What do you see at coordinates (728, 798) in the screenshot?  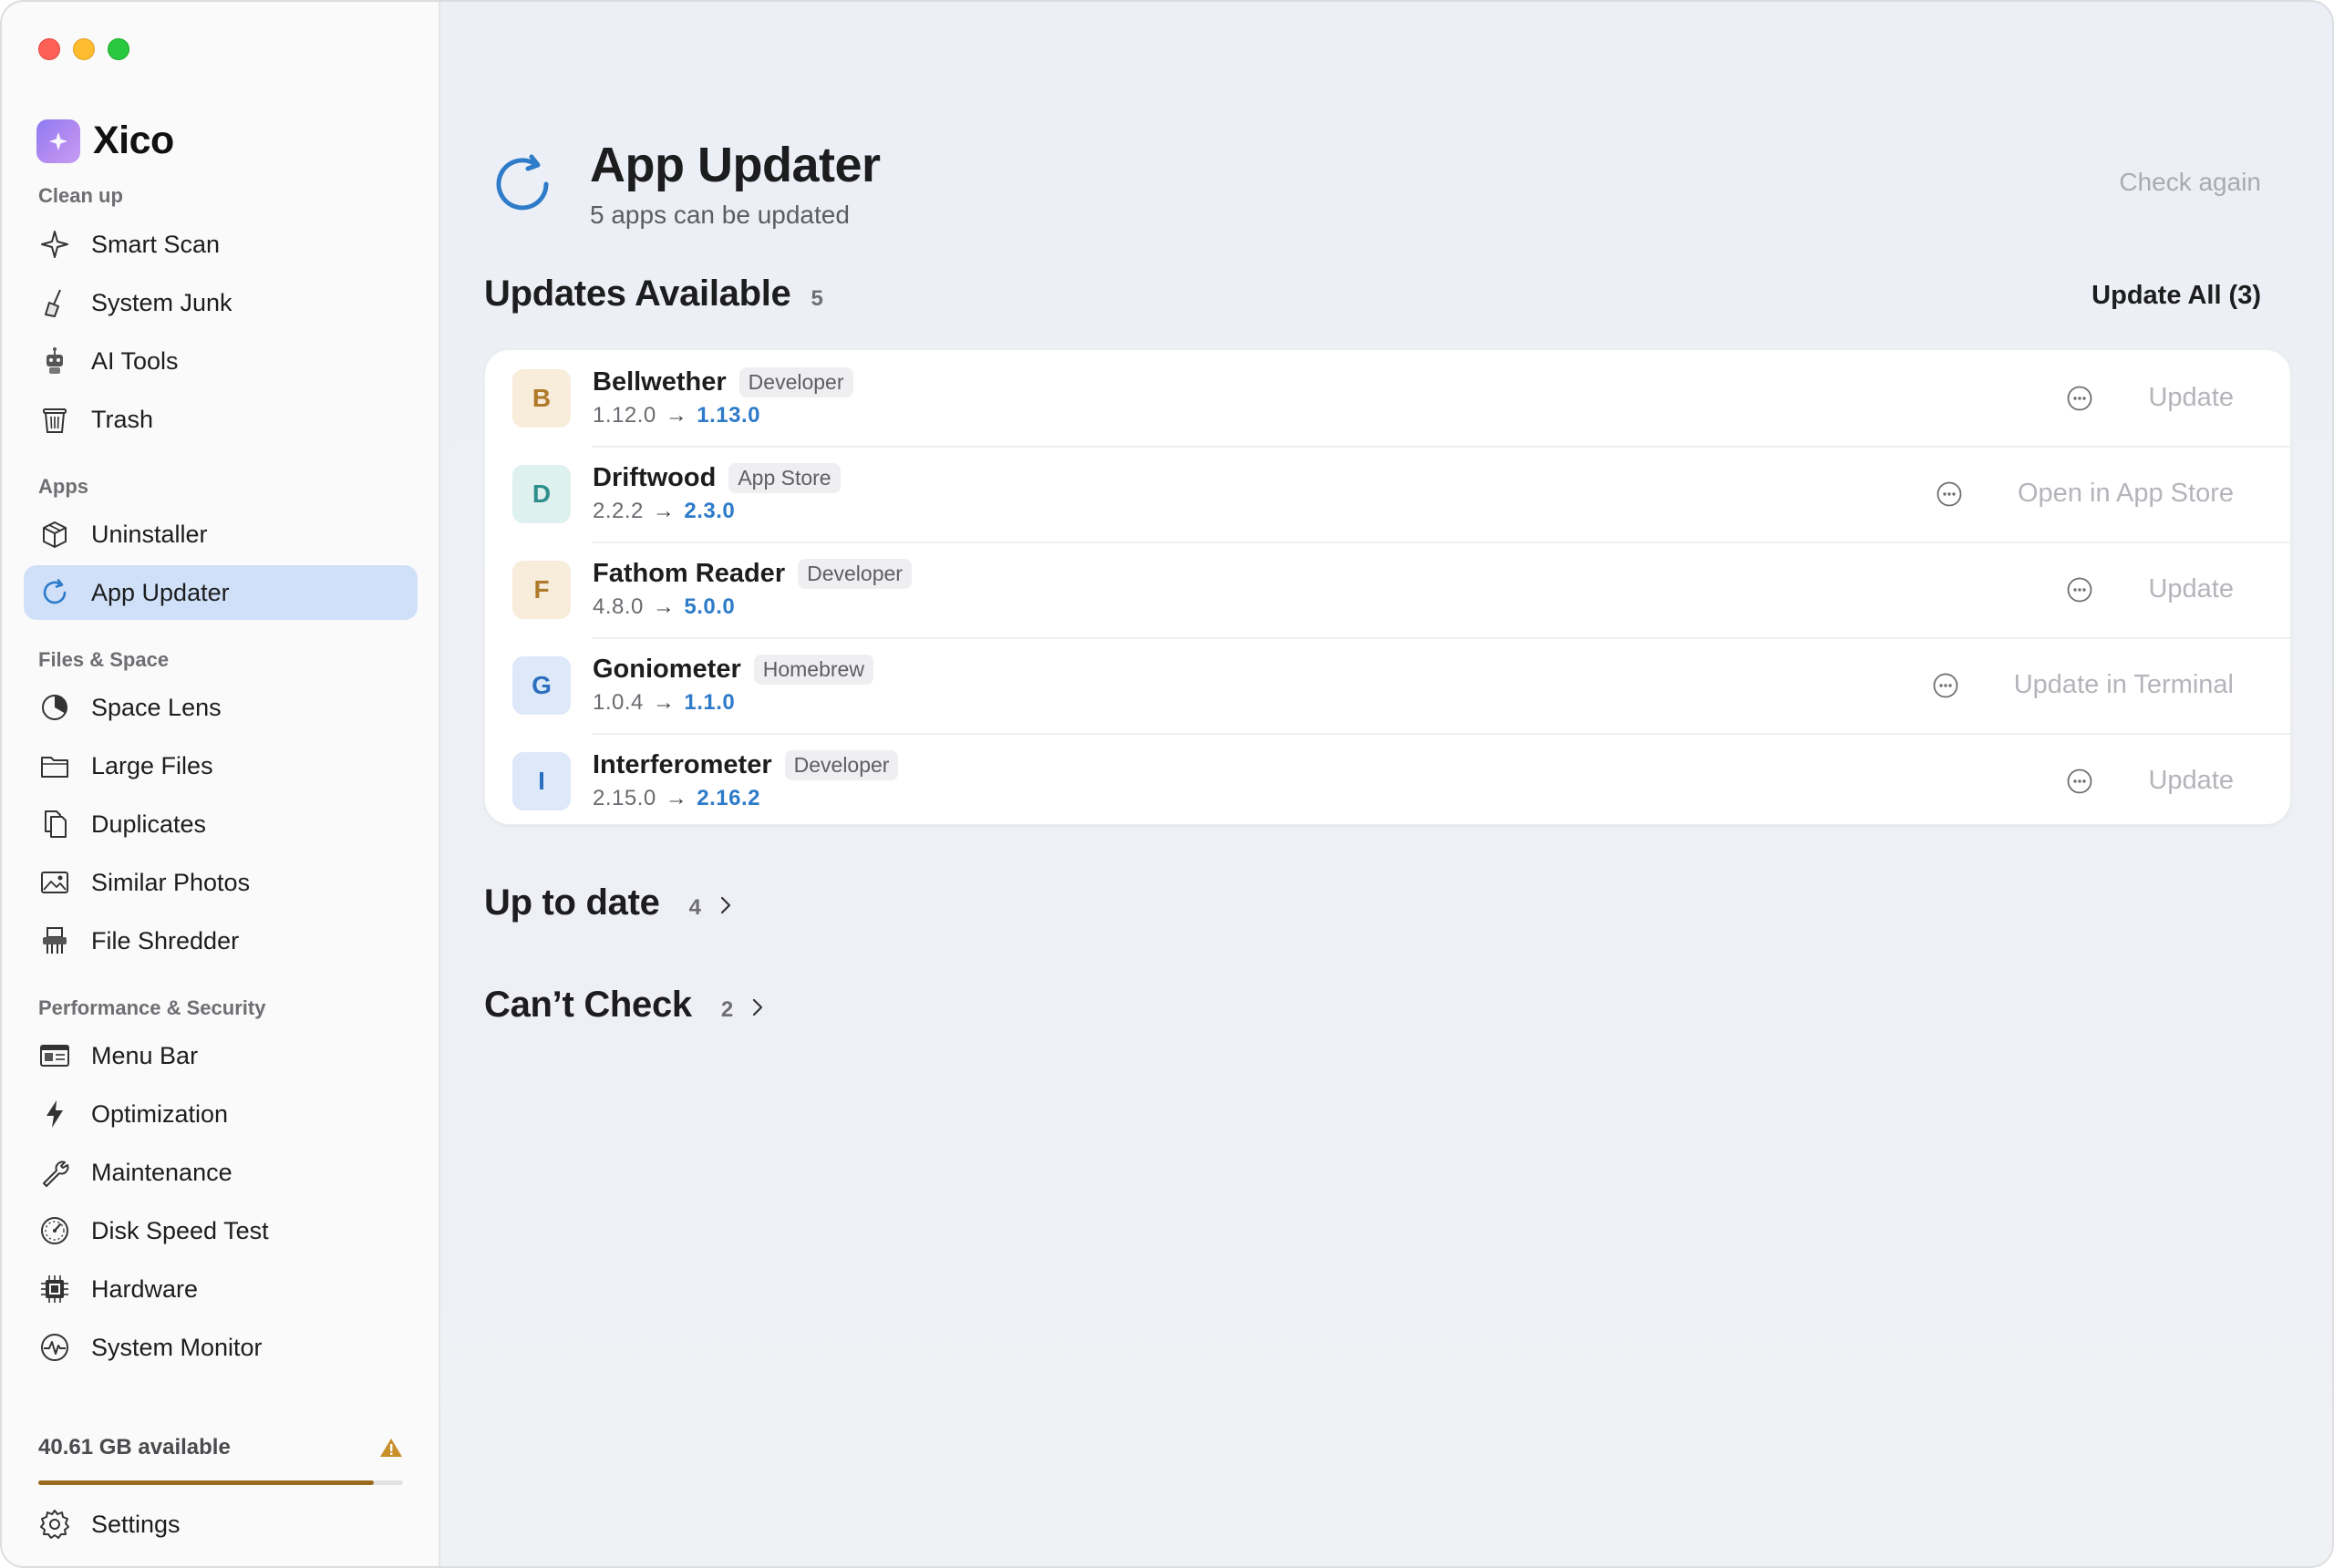 I see `new-version: 2.16.2` at bounding box center [728, 798].